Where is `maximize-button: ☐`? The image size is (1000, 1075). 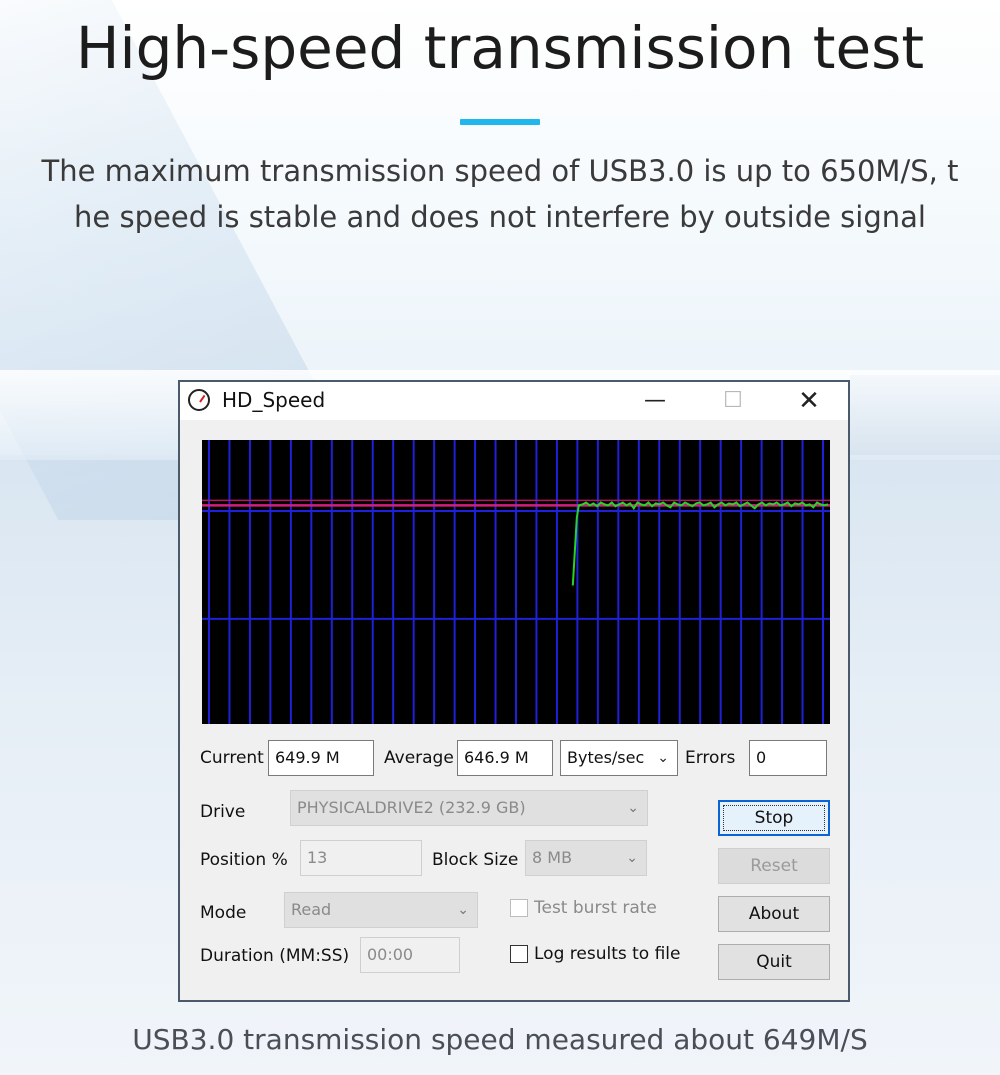 maximize-button: ☐ is located at coordinates (733, 401).